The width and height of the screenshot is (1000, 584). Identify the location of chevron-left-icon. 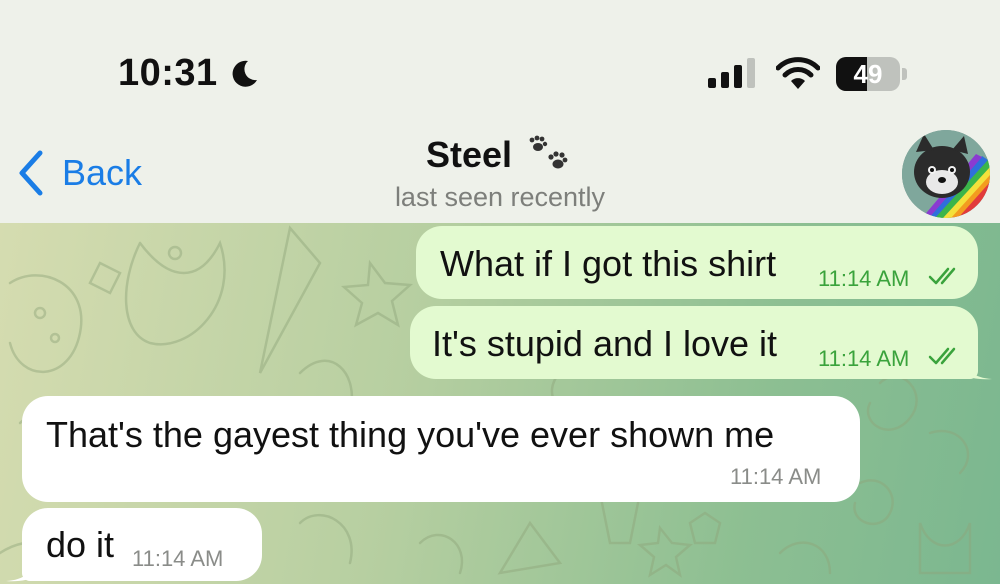
(31, 173).